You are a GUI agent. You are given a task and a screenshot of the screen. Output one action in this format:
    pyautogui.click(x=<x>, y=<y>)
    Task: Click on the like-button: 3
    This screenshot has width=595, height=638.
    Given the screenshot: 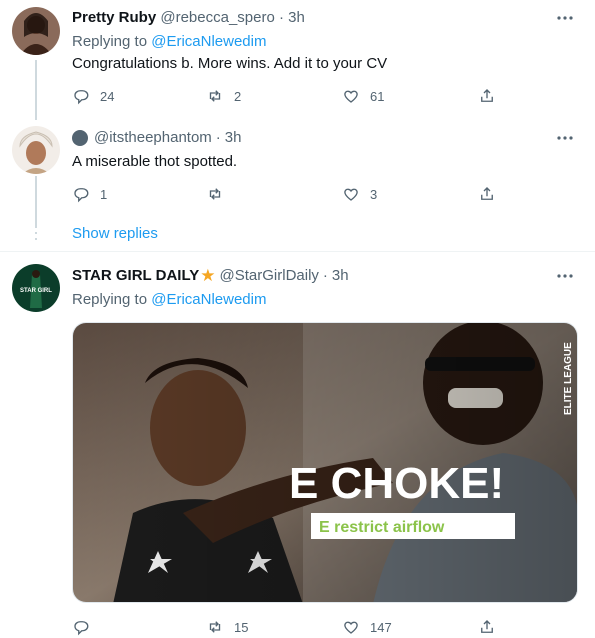 What is the action you would take?
    pyautogui.click(x=359, y=194)
    